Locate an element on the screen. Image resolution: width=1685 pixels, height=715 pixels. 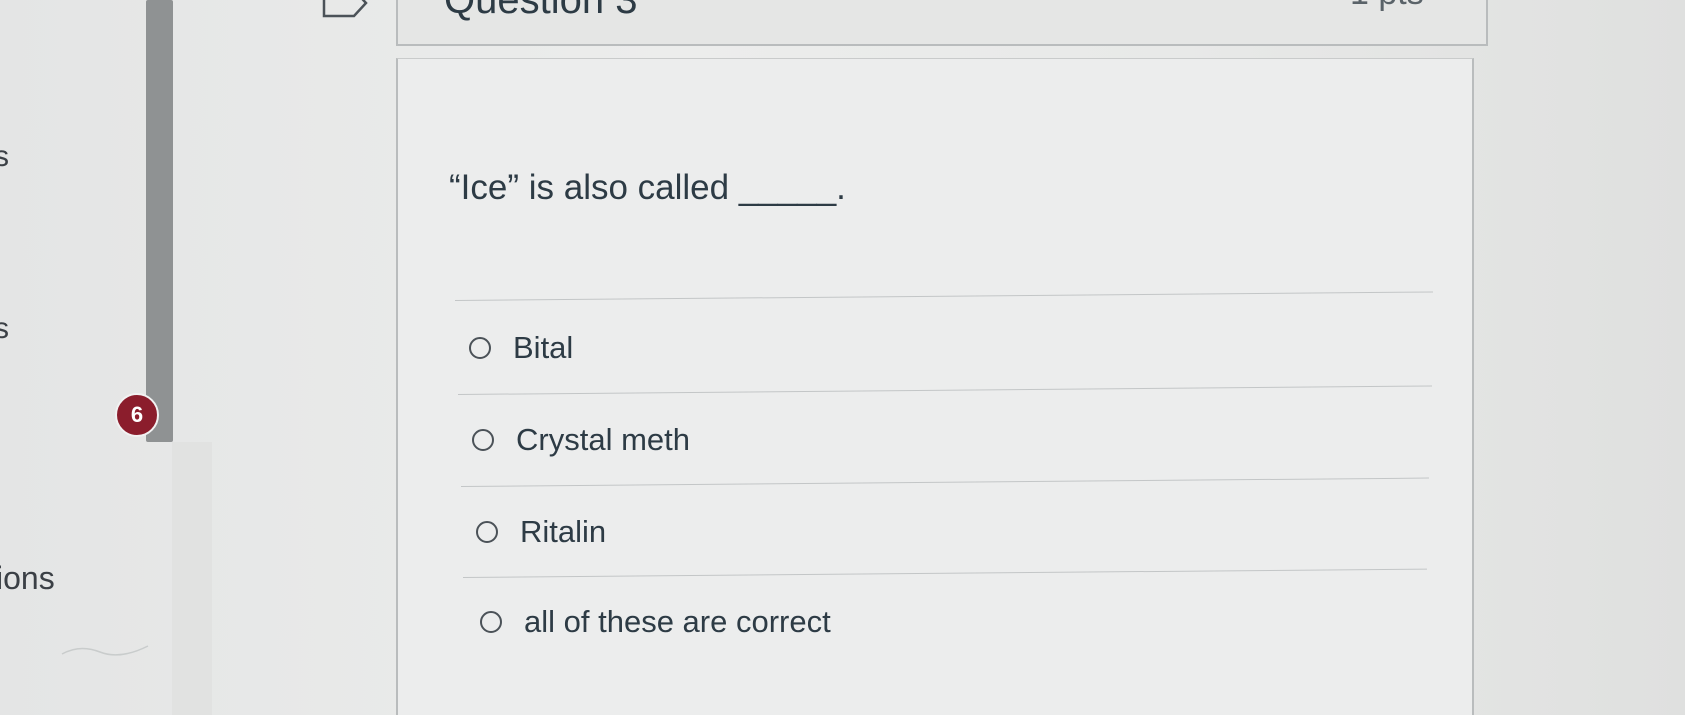
nav-fragment-text: ions is located at coordinates (27, 578).